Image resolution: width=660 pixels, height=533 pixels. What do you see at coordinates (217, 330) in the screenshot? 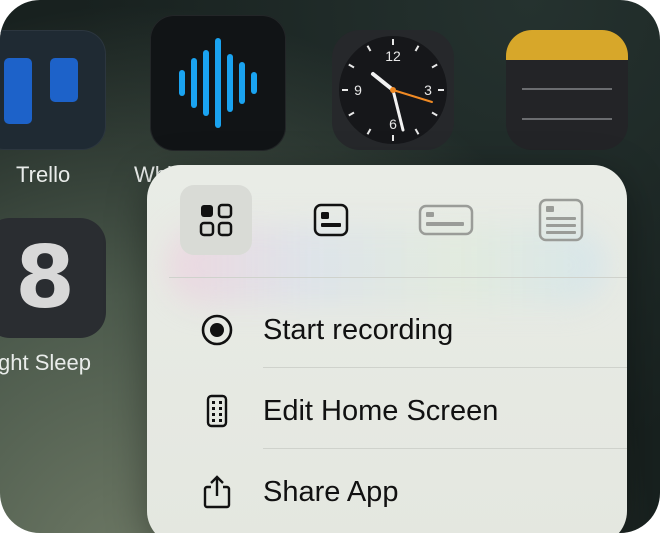
I see `record-icon` at bounding box center [217, 330].